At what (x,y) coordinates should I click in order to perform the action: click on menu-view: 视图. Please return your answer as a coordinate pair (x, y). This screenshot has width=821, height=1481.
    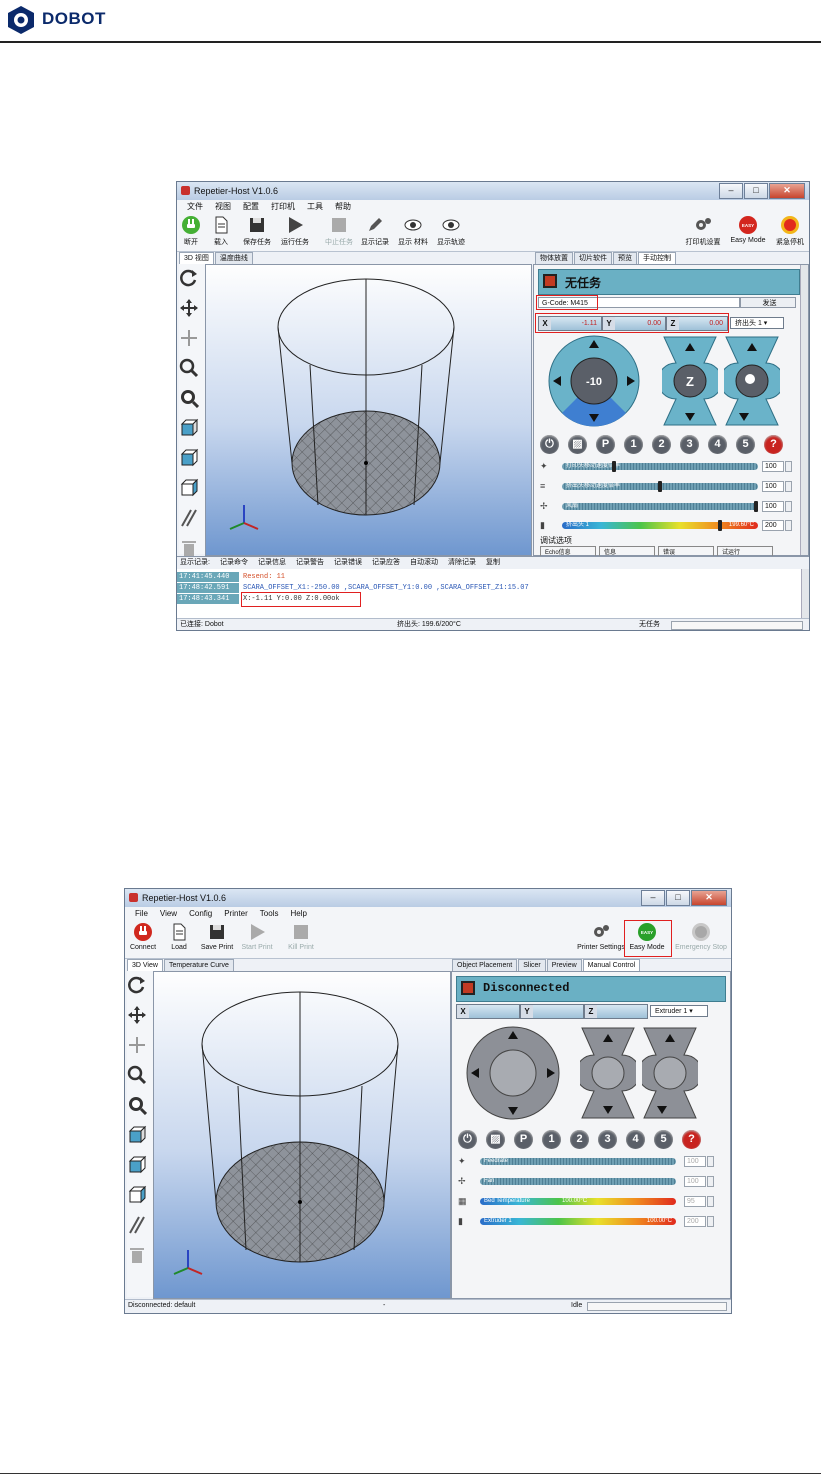
    Looking at the image, I should click on (223, 206).